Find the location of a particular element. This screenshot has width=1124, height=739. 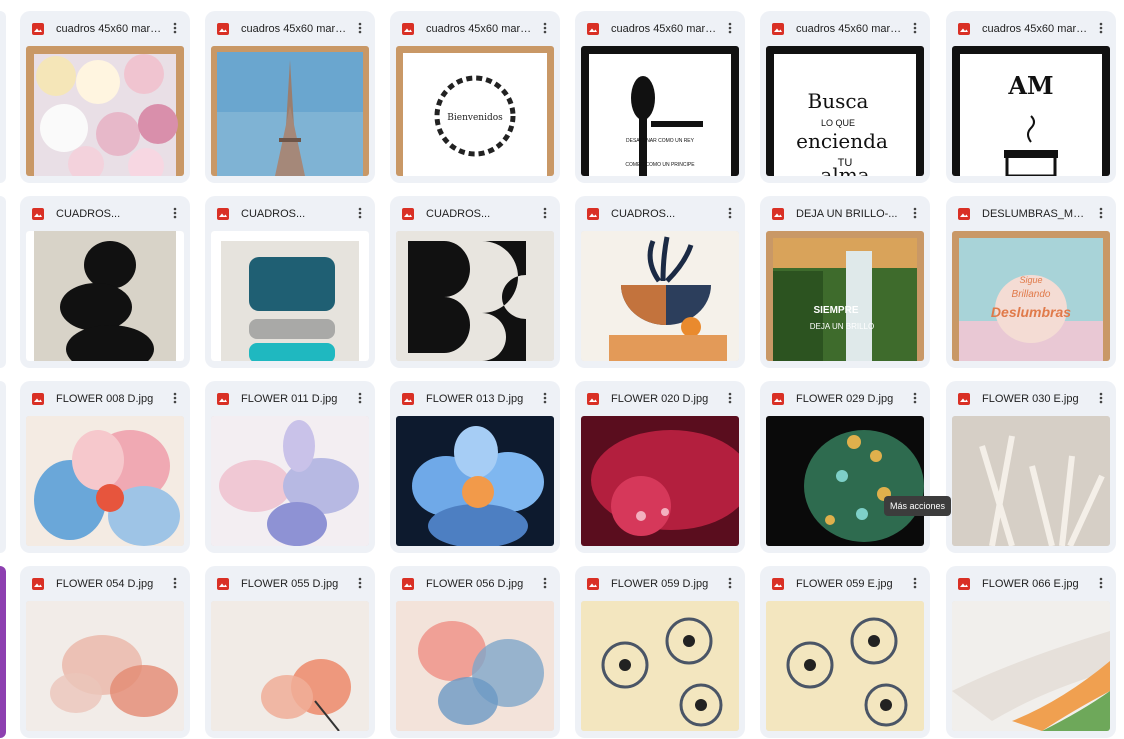

file-card: FLOWER 055 D.jpg is located at coordinates (290, 652).